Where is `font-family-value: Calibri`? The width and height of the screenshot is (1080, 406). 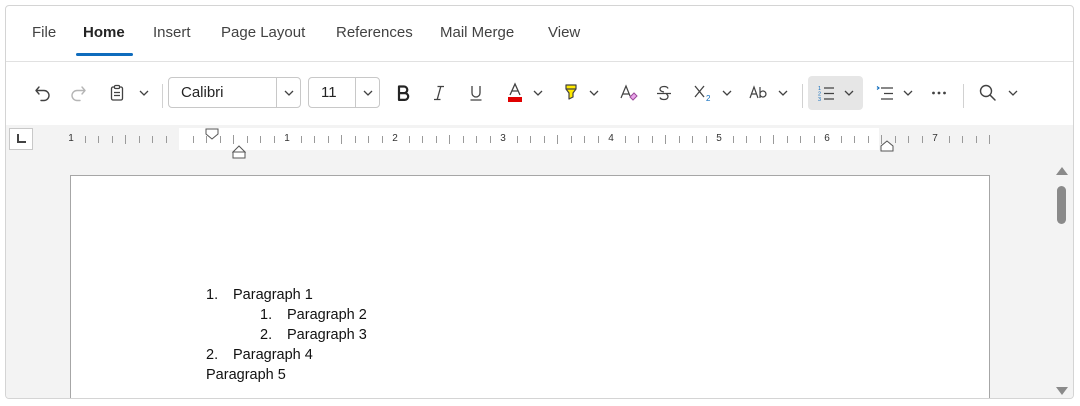 font-family-value: Calibri is located at coordinates (202, 92).